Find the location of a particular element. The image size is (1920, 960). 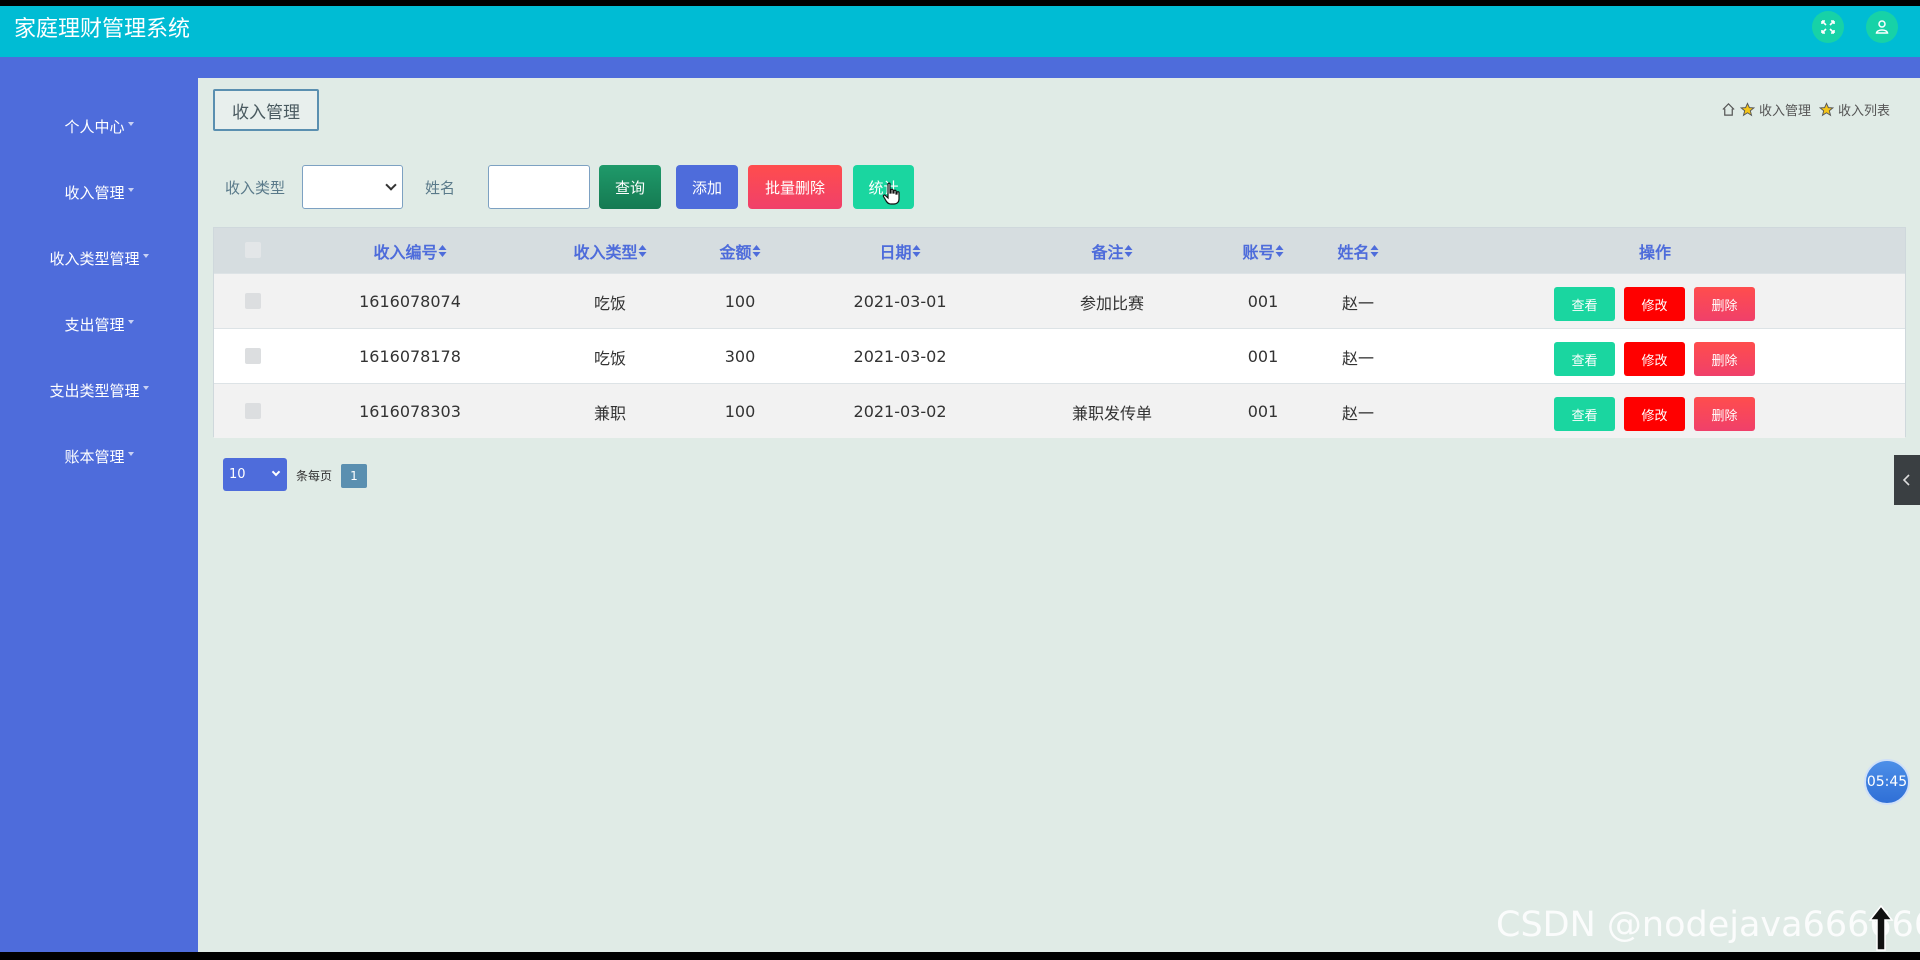

add-button: 添加 is located at coordinates (707, 187).